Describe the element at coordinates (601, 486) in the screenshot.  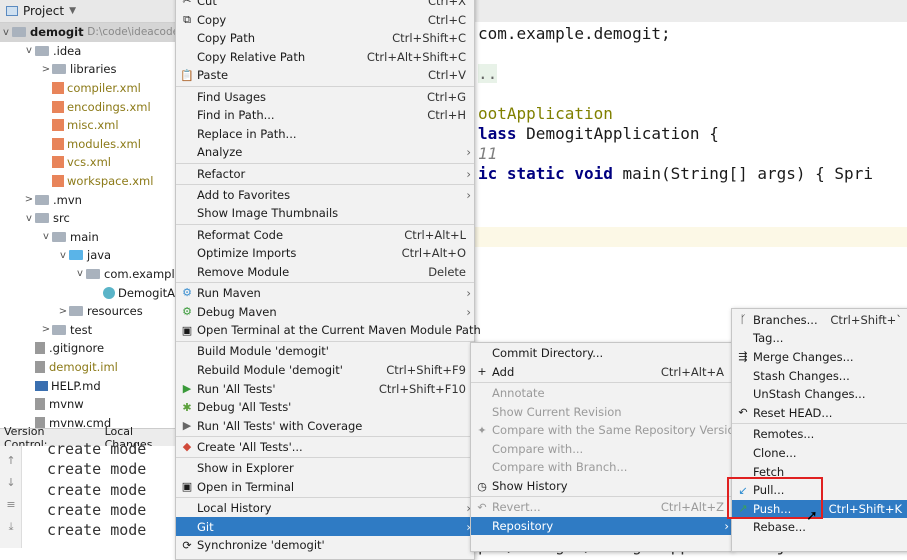
I see `menu-item-show-history: ◷ Show History` at that location.